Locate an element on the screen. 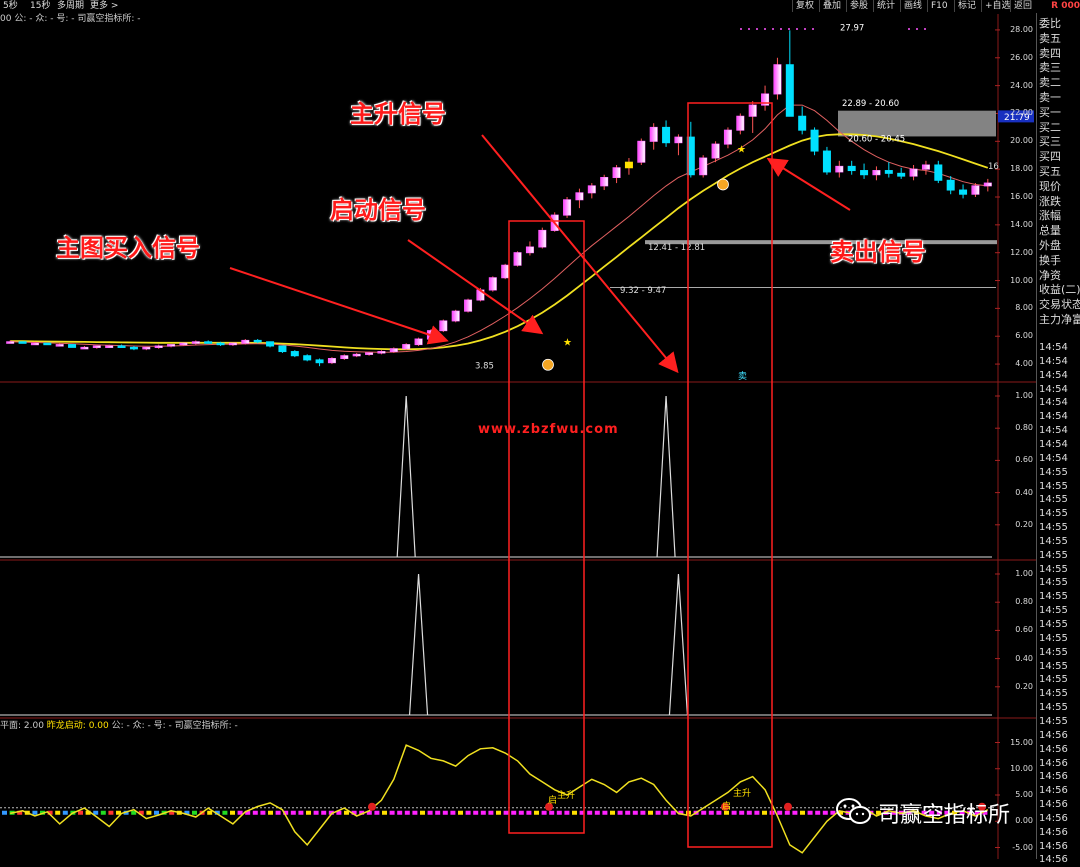 The height and width of the screenshot is (867, 1080). oscillator-label: 启 is located at coordinates (726, 806).